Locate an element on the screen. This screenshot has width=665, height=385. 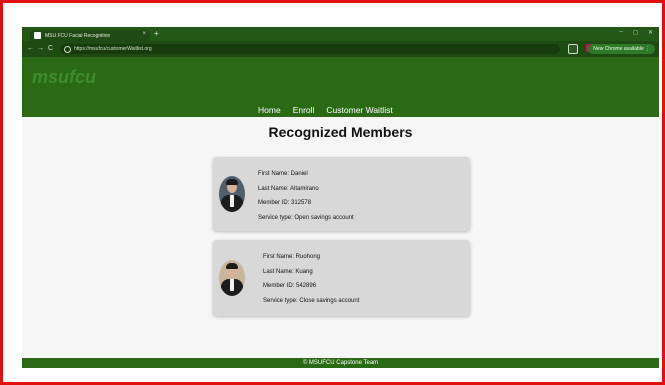
nav-customer-waitlist-link: Customer Waitlist is located at coordinates (359, 110).